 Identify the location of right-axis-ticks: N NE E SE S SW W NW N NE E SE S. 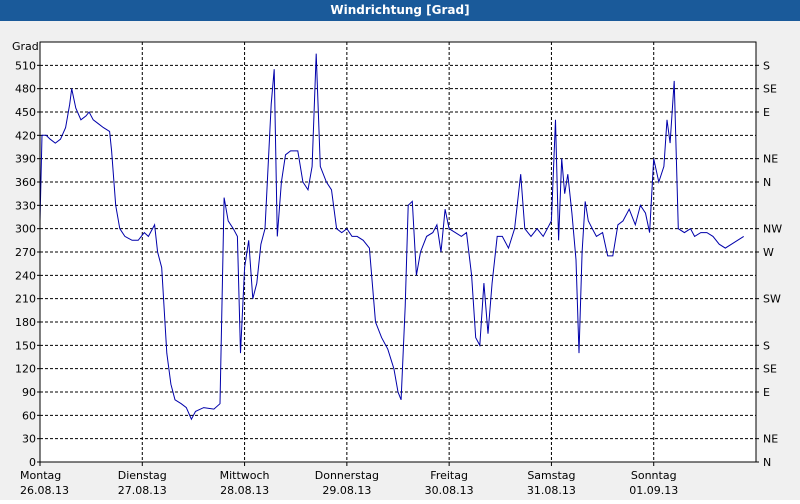
(769, 264).